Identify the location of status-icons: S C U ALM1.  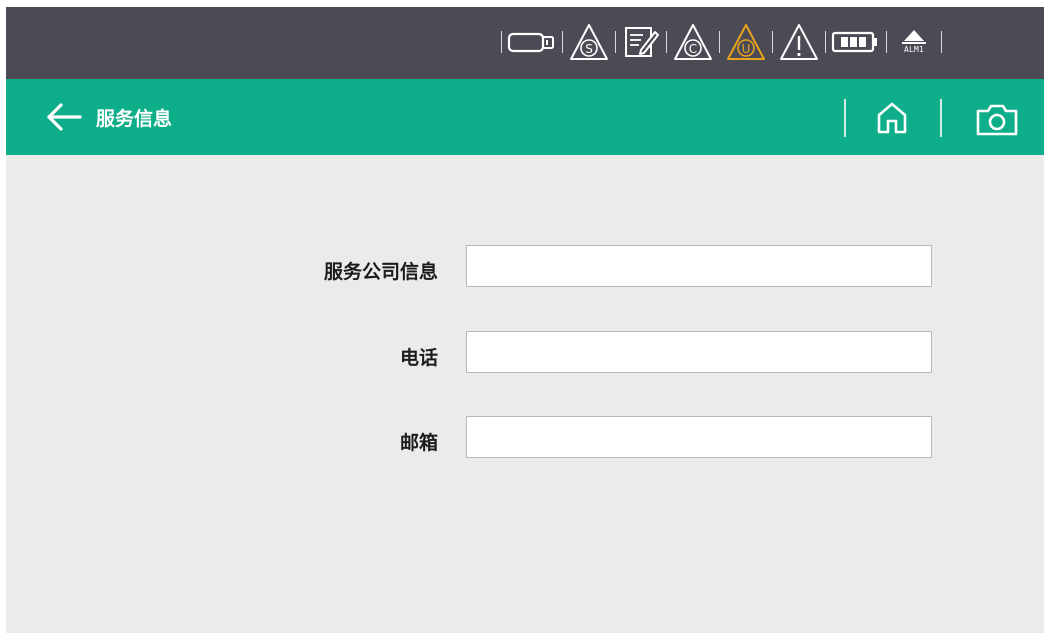
(721, 42).